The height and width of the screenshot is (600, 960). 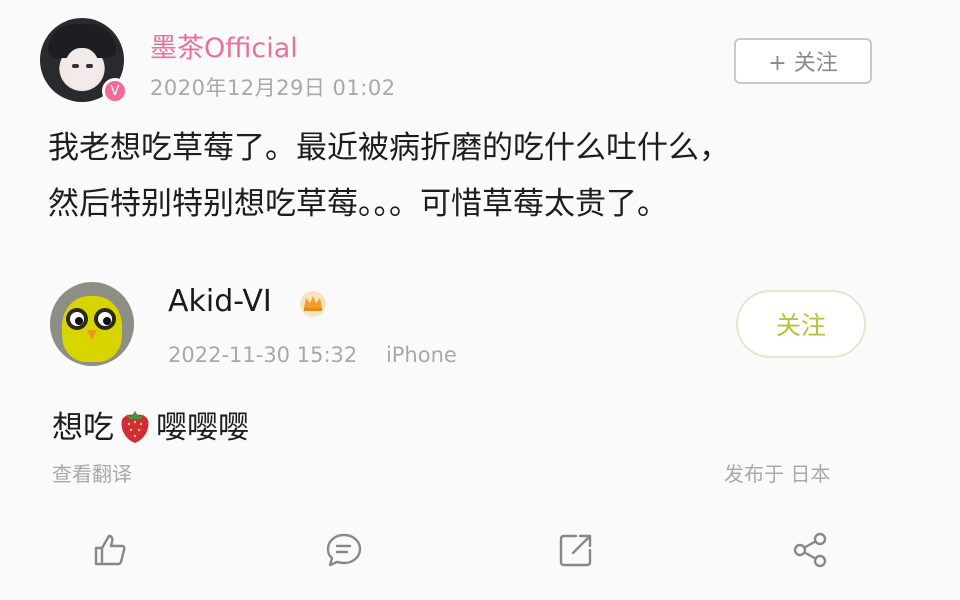 I want to click on post-meta: 2022-11-30 15:32 iPhone, so click(x=323, y=355).